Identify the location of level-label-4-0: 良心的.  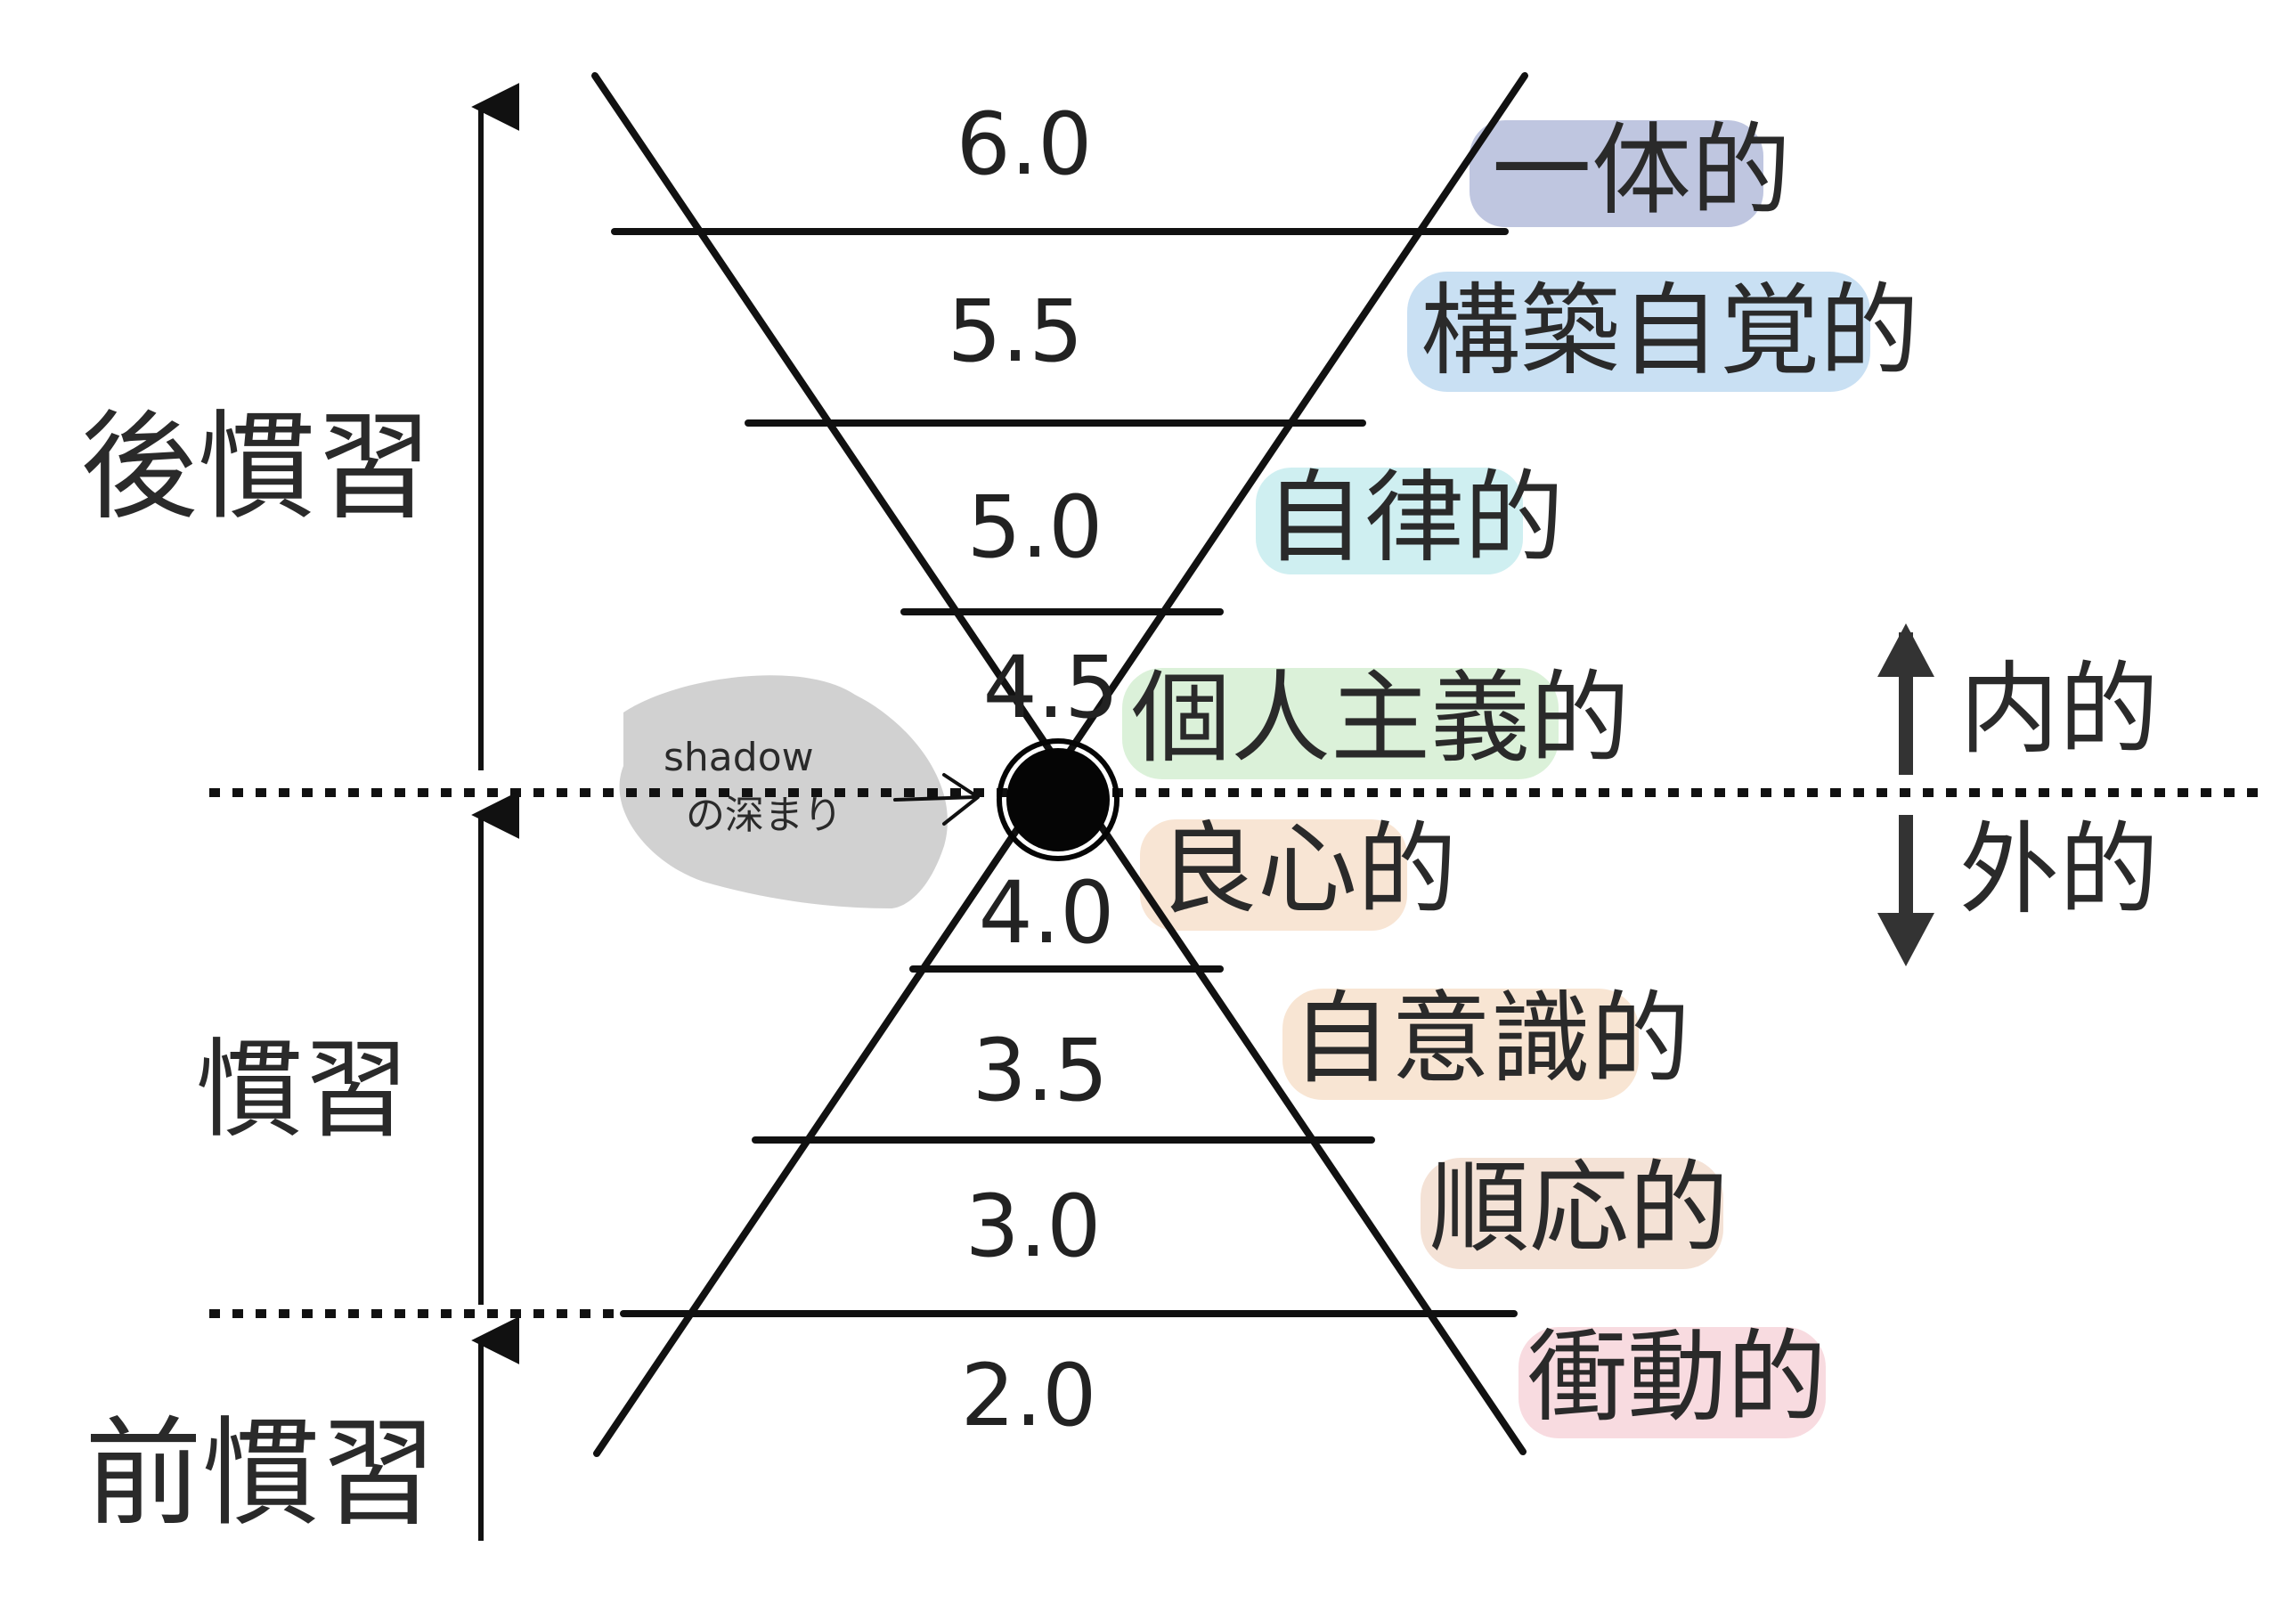
(1307, 870).